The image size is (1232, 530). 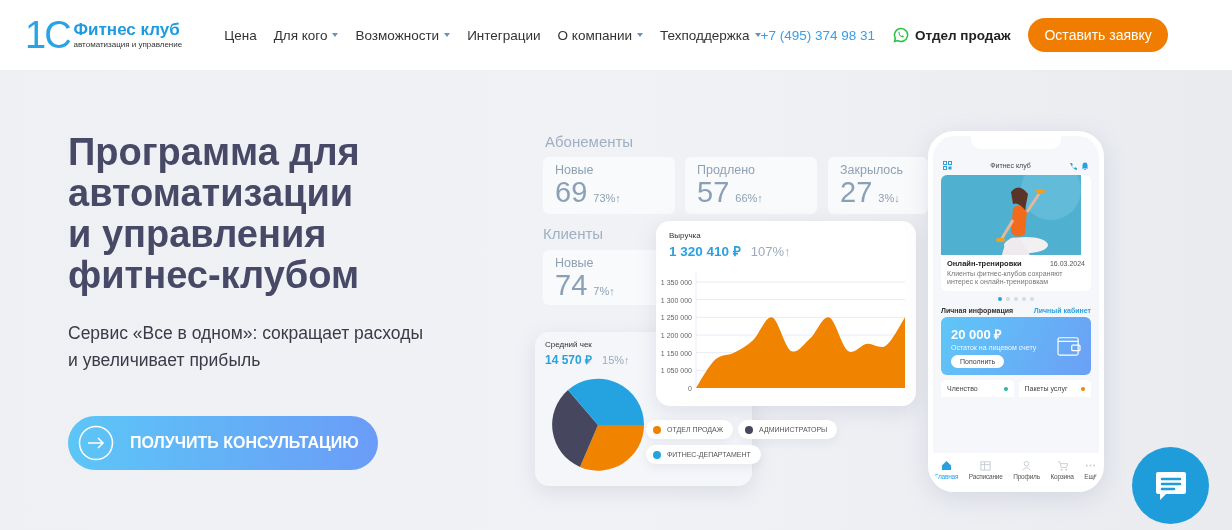 What do you see at coordinates (770, 251) in the screenshot?
I see `revenue-change: 107%↑` at bounding box center [770, 251].